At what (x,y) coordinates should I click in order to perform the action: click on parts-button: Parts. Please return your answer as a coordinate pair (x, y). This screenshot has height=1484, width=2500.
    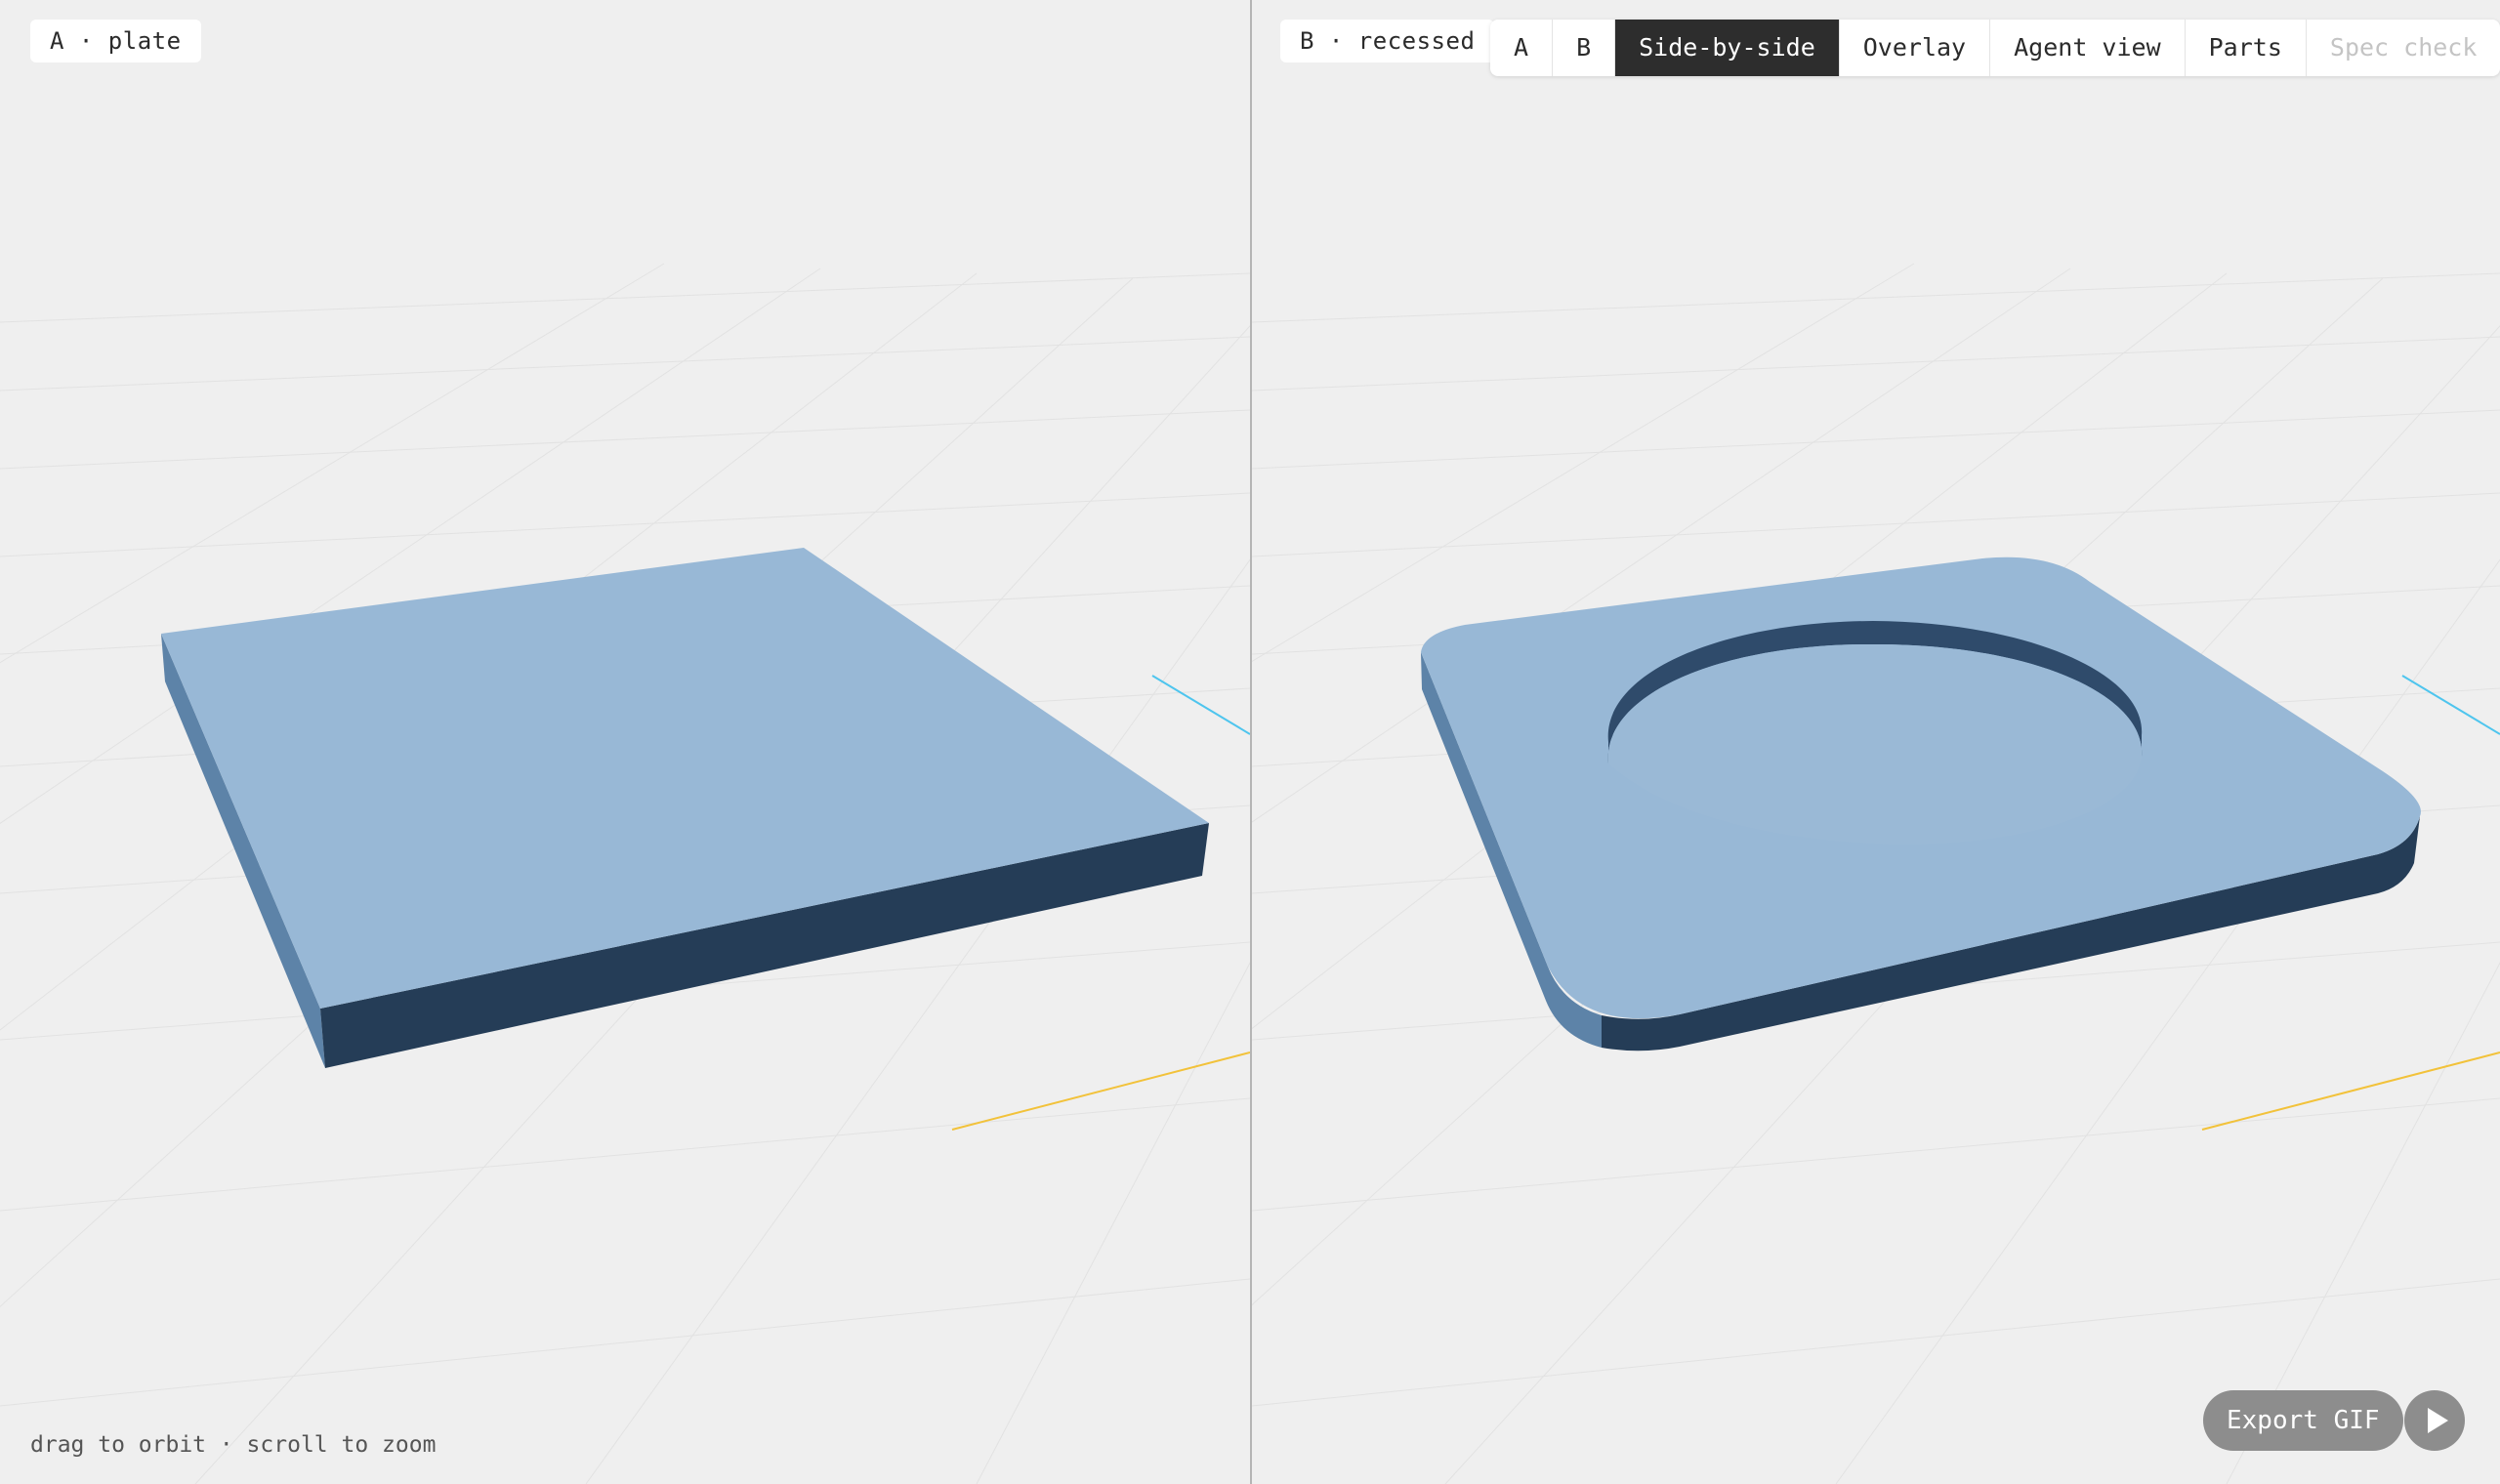
    Looking at the image, I should click on (2245, 48).